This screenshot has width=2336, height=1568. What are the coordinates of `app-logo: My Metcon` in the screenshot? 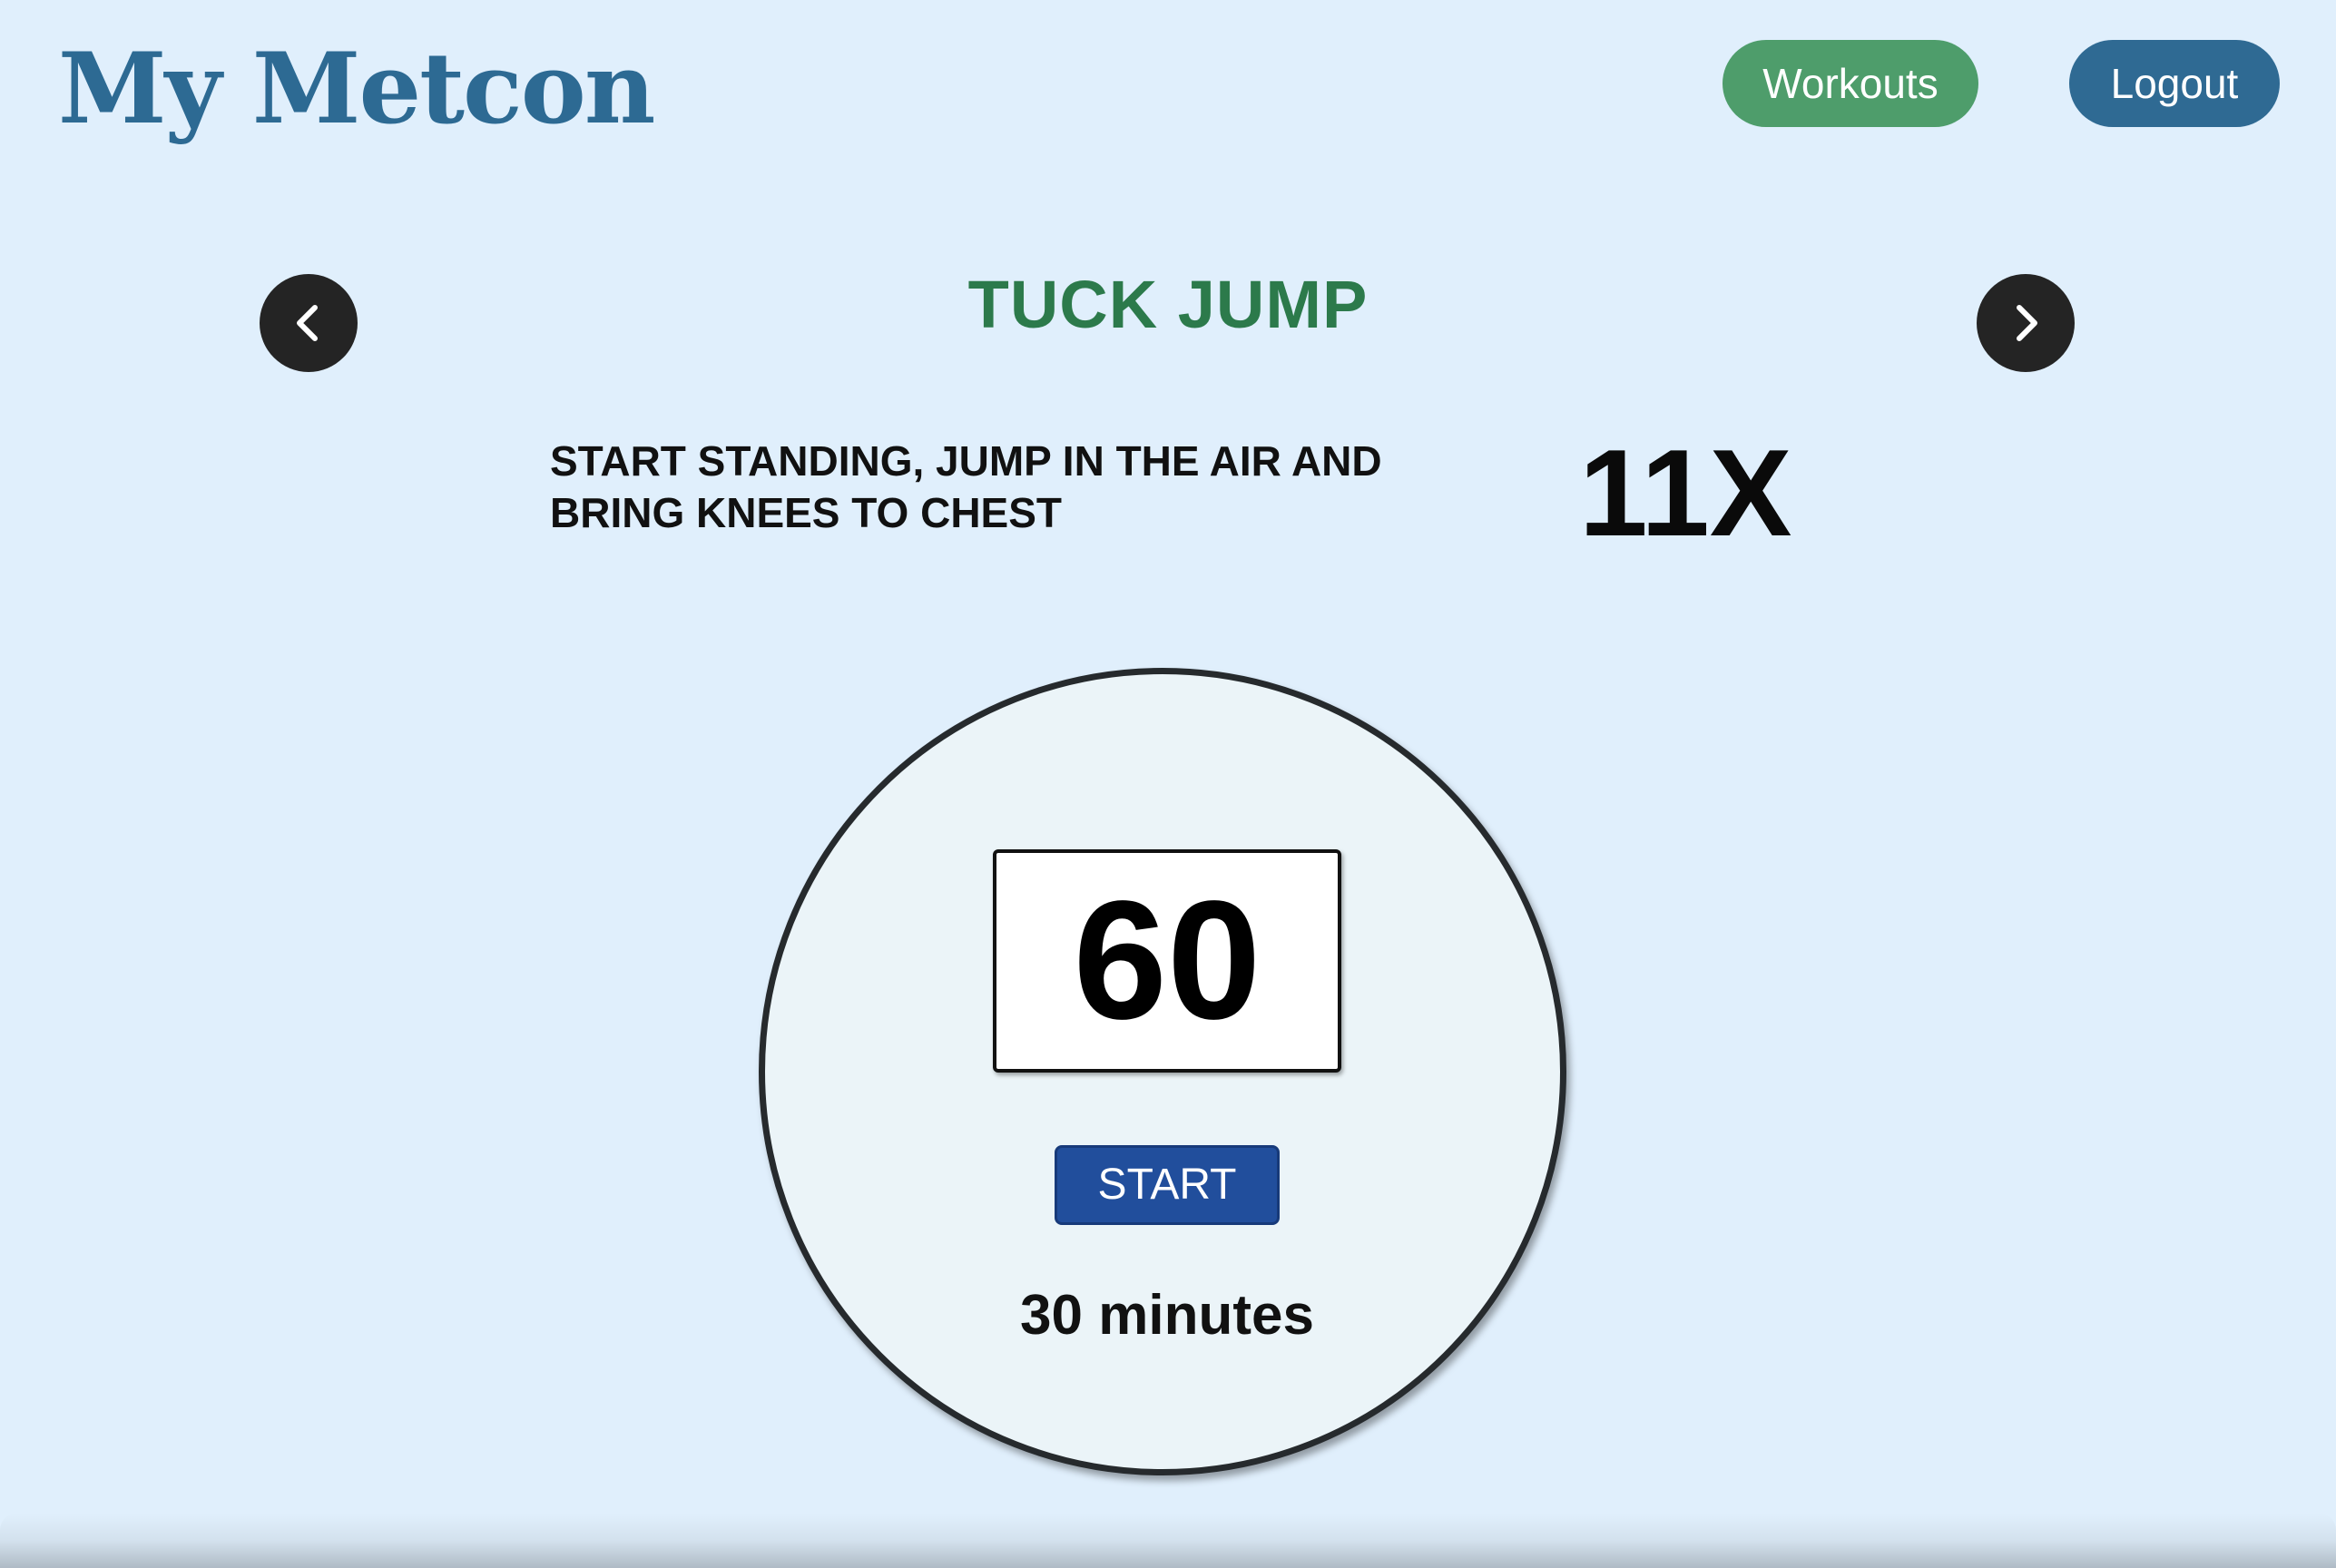 It's located at (356, 88).